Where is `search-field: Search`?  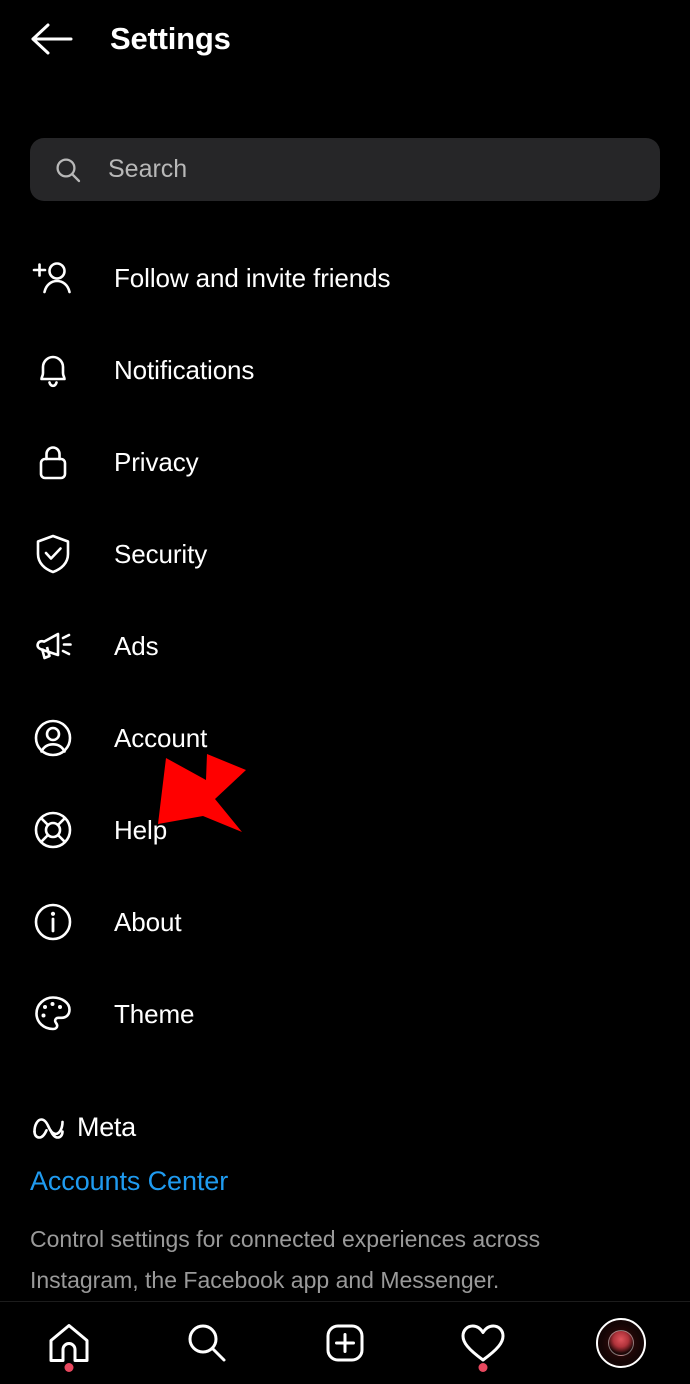
search-field: Search is located at coordinates (345, 169).